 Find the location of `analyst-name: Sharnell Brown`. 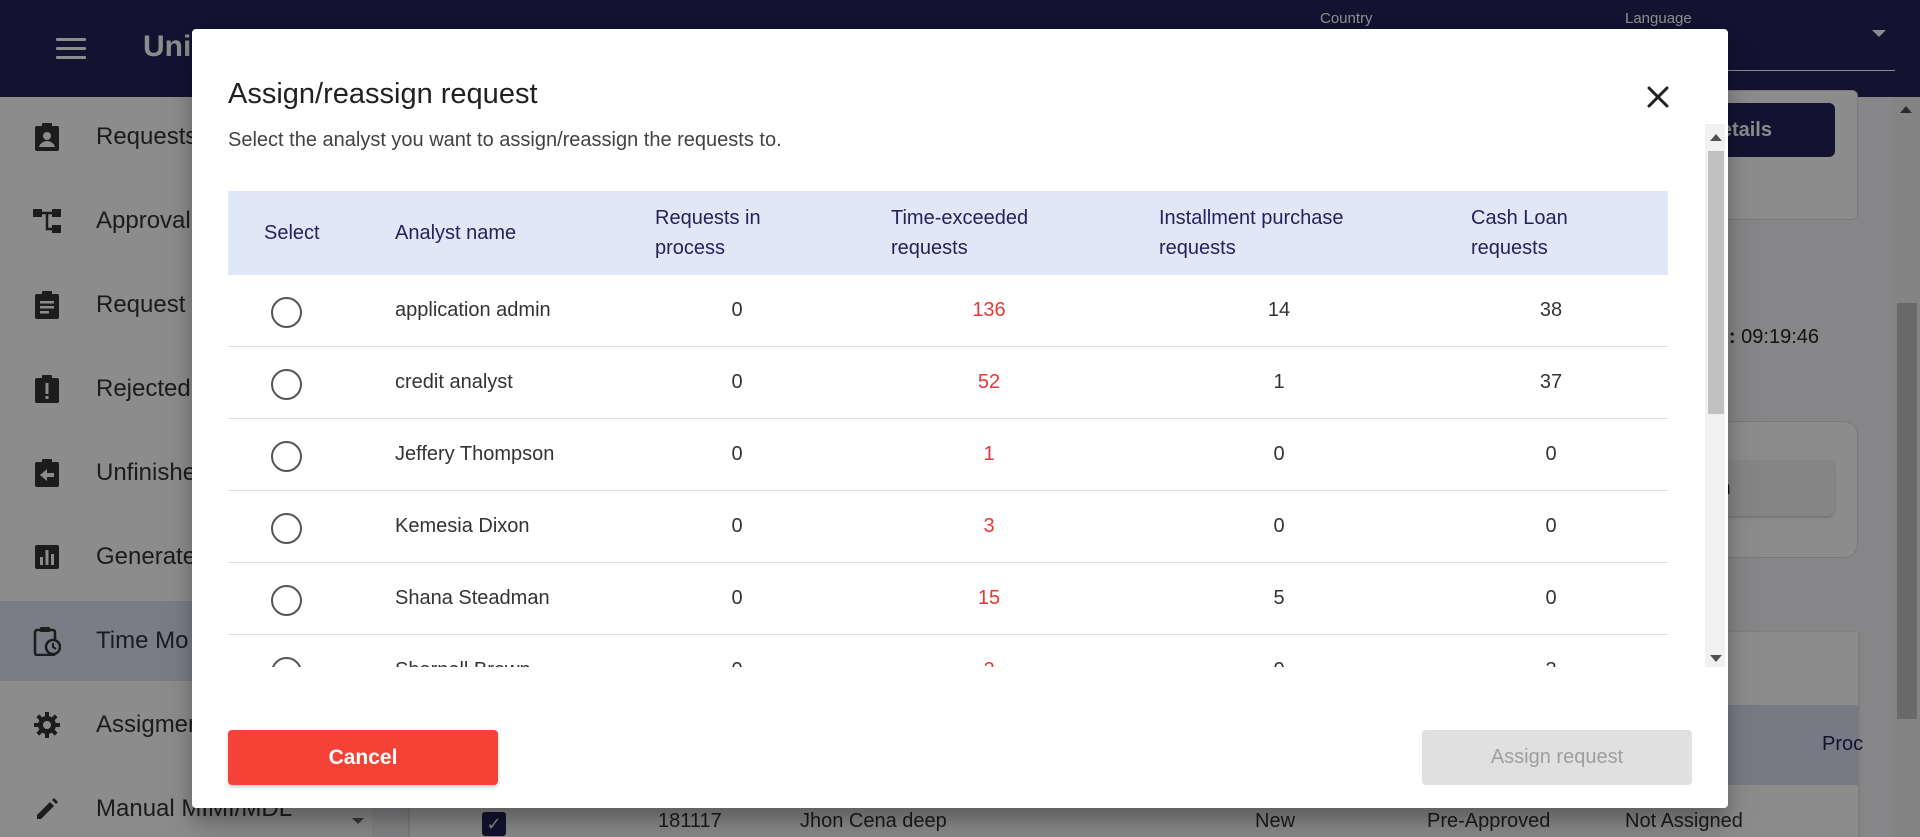

analyst-name: Sharnell Brown is located at coordinates (463, 663).